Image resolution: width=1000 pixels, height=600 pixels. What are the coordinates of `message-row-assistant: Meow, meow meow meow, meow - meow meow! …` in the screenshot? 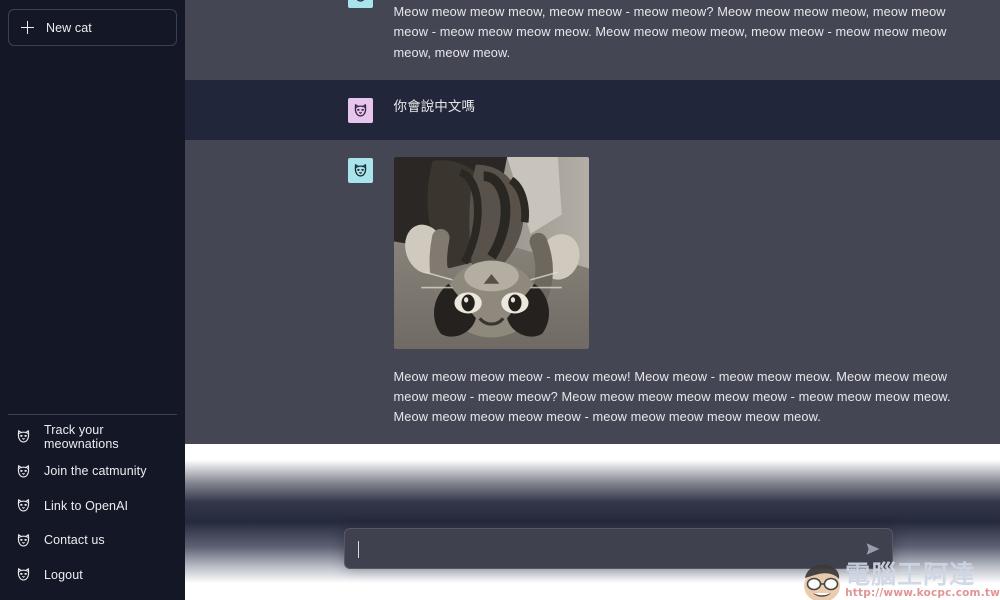 It's located at (592, 40).